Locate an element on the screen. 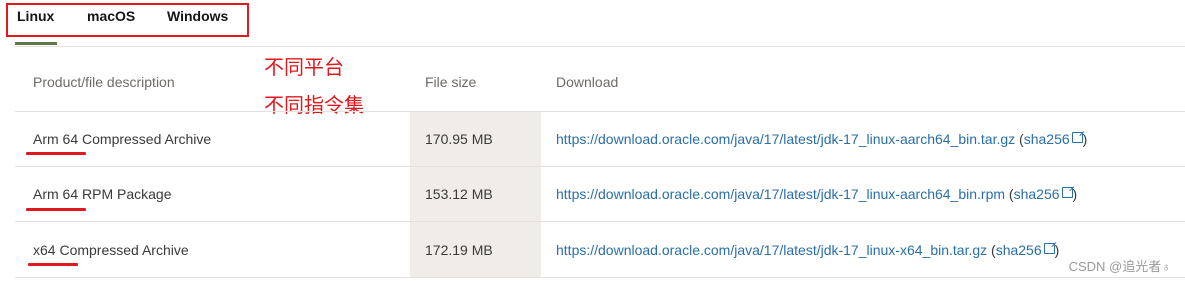 Image resolution: width=1185 pixels, height=281 pixels. row-file-size: 153.12 MB is located at coordinates (459, 194).